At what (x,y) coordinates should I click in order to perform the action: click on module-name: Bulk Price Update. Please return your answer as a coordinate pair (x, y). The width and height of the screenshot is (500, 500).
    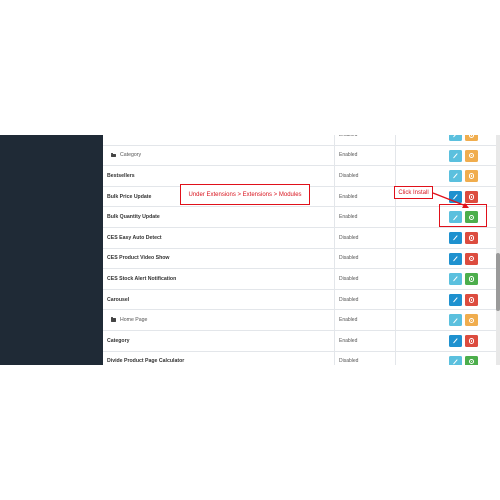
    Looking at the image, I should click on (129, 197).